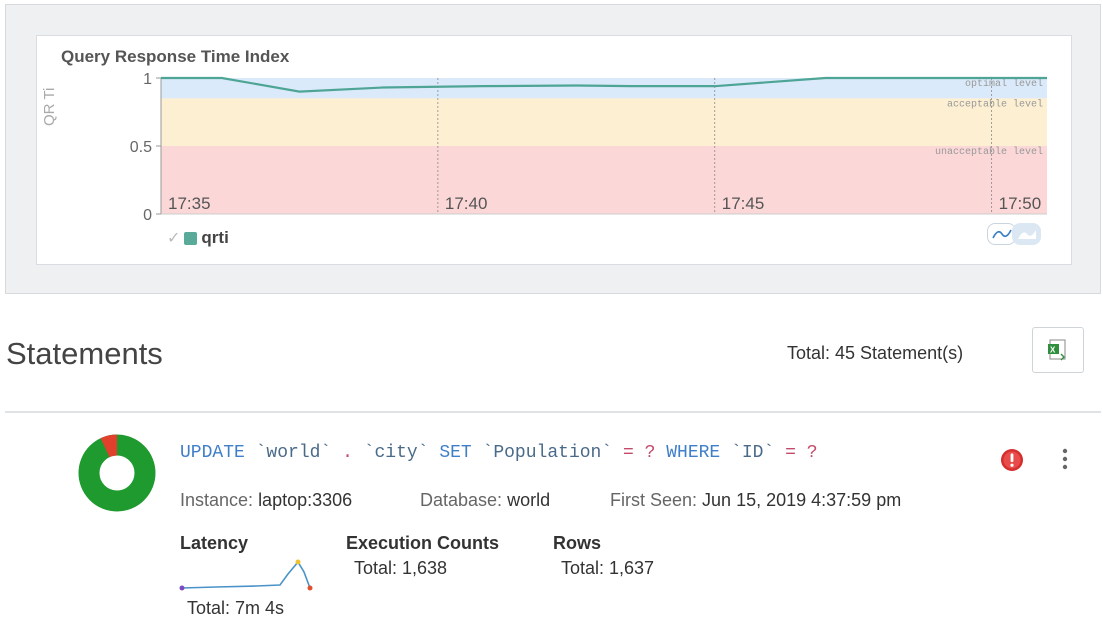 This screenshot has height=623, width=1103. Describe the element at coordinates (743, 203) in the screenshot. I see `x-tick-label: 17:45` at that location.